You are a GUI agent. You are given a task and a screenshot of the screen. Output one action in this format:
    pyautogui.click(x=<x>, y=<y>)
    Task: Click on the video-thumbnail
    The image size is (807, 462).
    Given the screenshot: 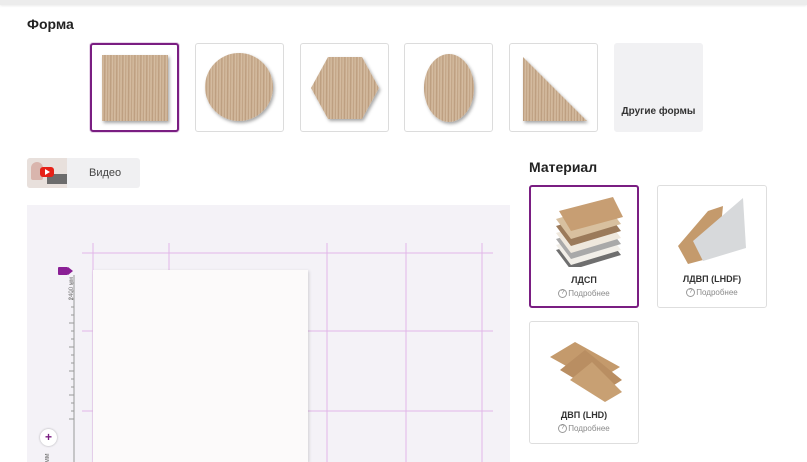 What is the action you would take?
    pyautogui.click(x=47, y=173)
    